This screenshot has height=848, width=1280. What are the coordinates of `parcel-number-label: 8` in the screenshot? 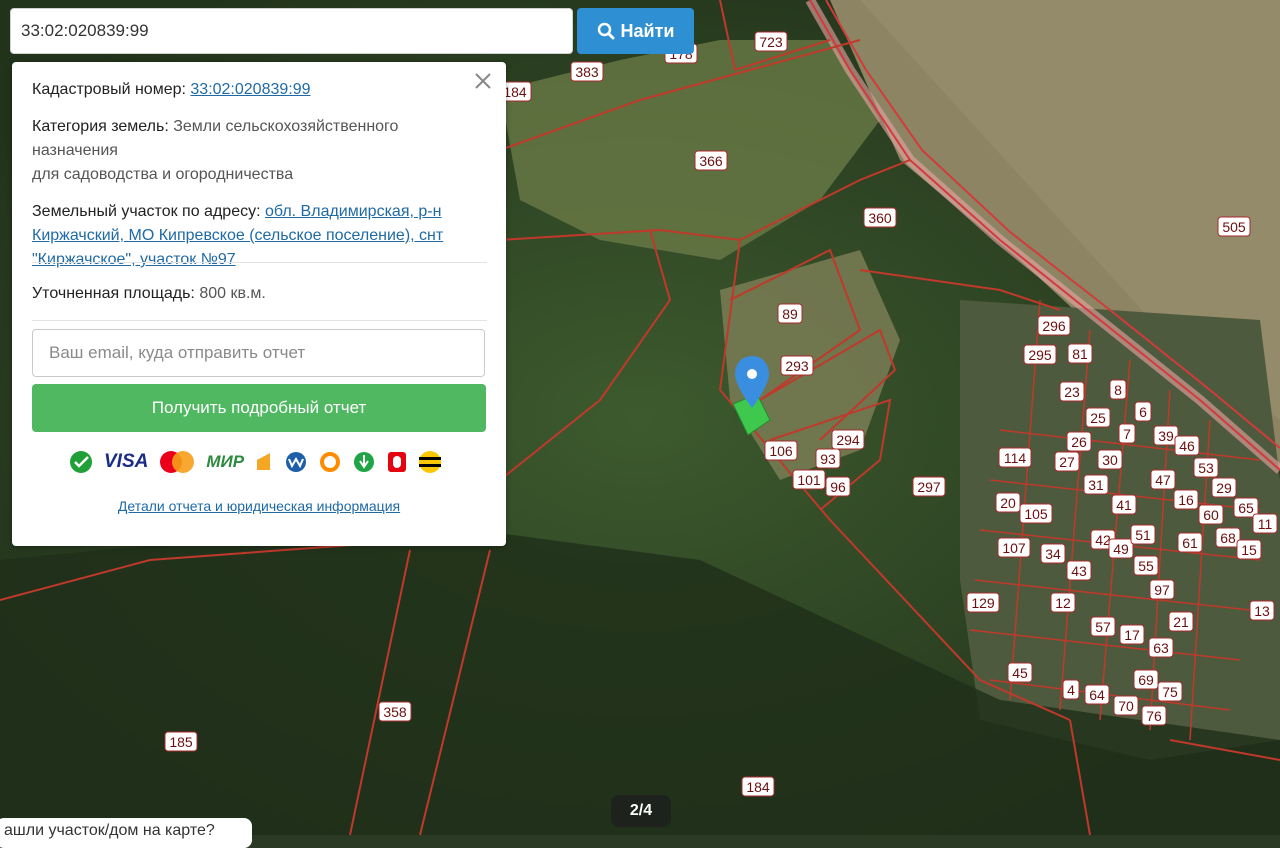 It's located at (1118, 389).